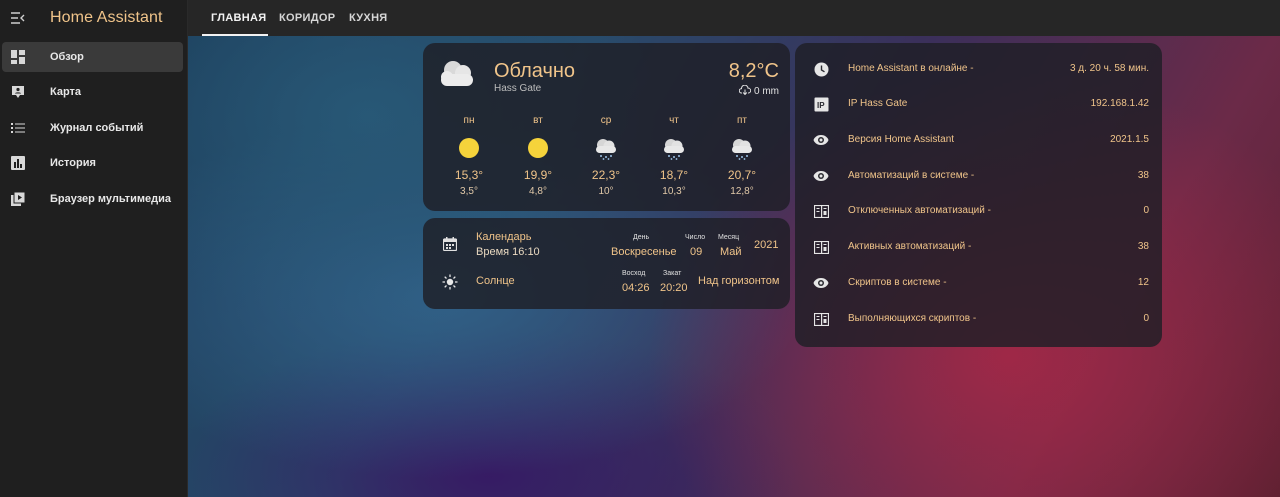  I want to click on info-value: 3 д. 20 ч. 58 мин., so click(1109, 68).